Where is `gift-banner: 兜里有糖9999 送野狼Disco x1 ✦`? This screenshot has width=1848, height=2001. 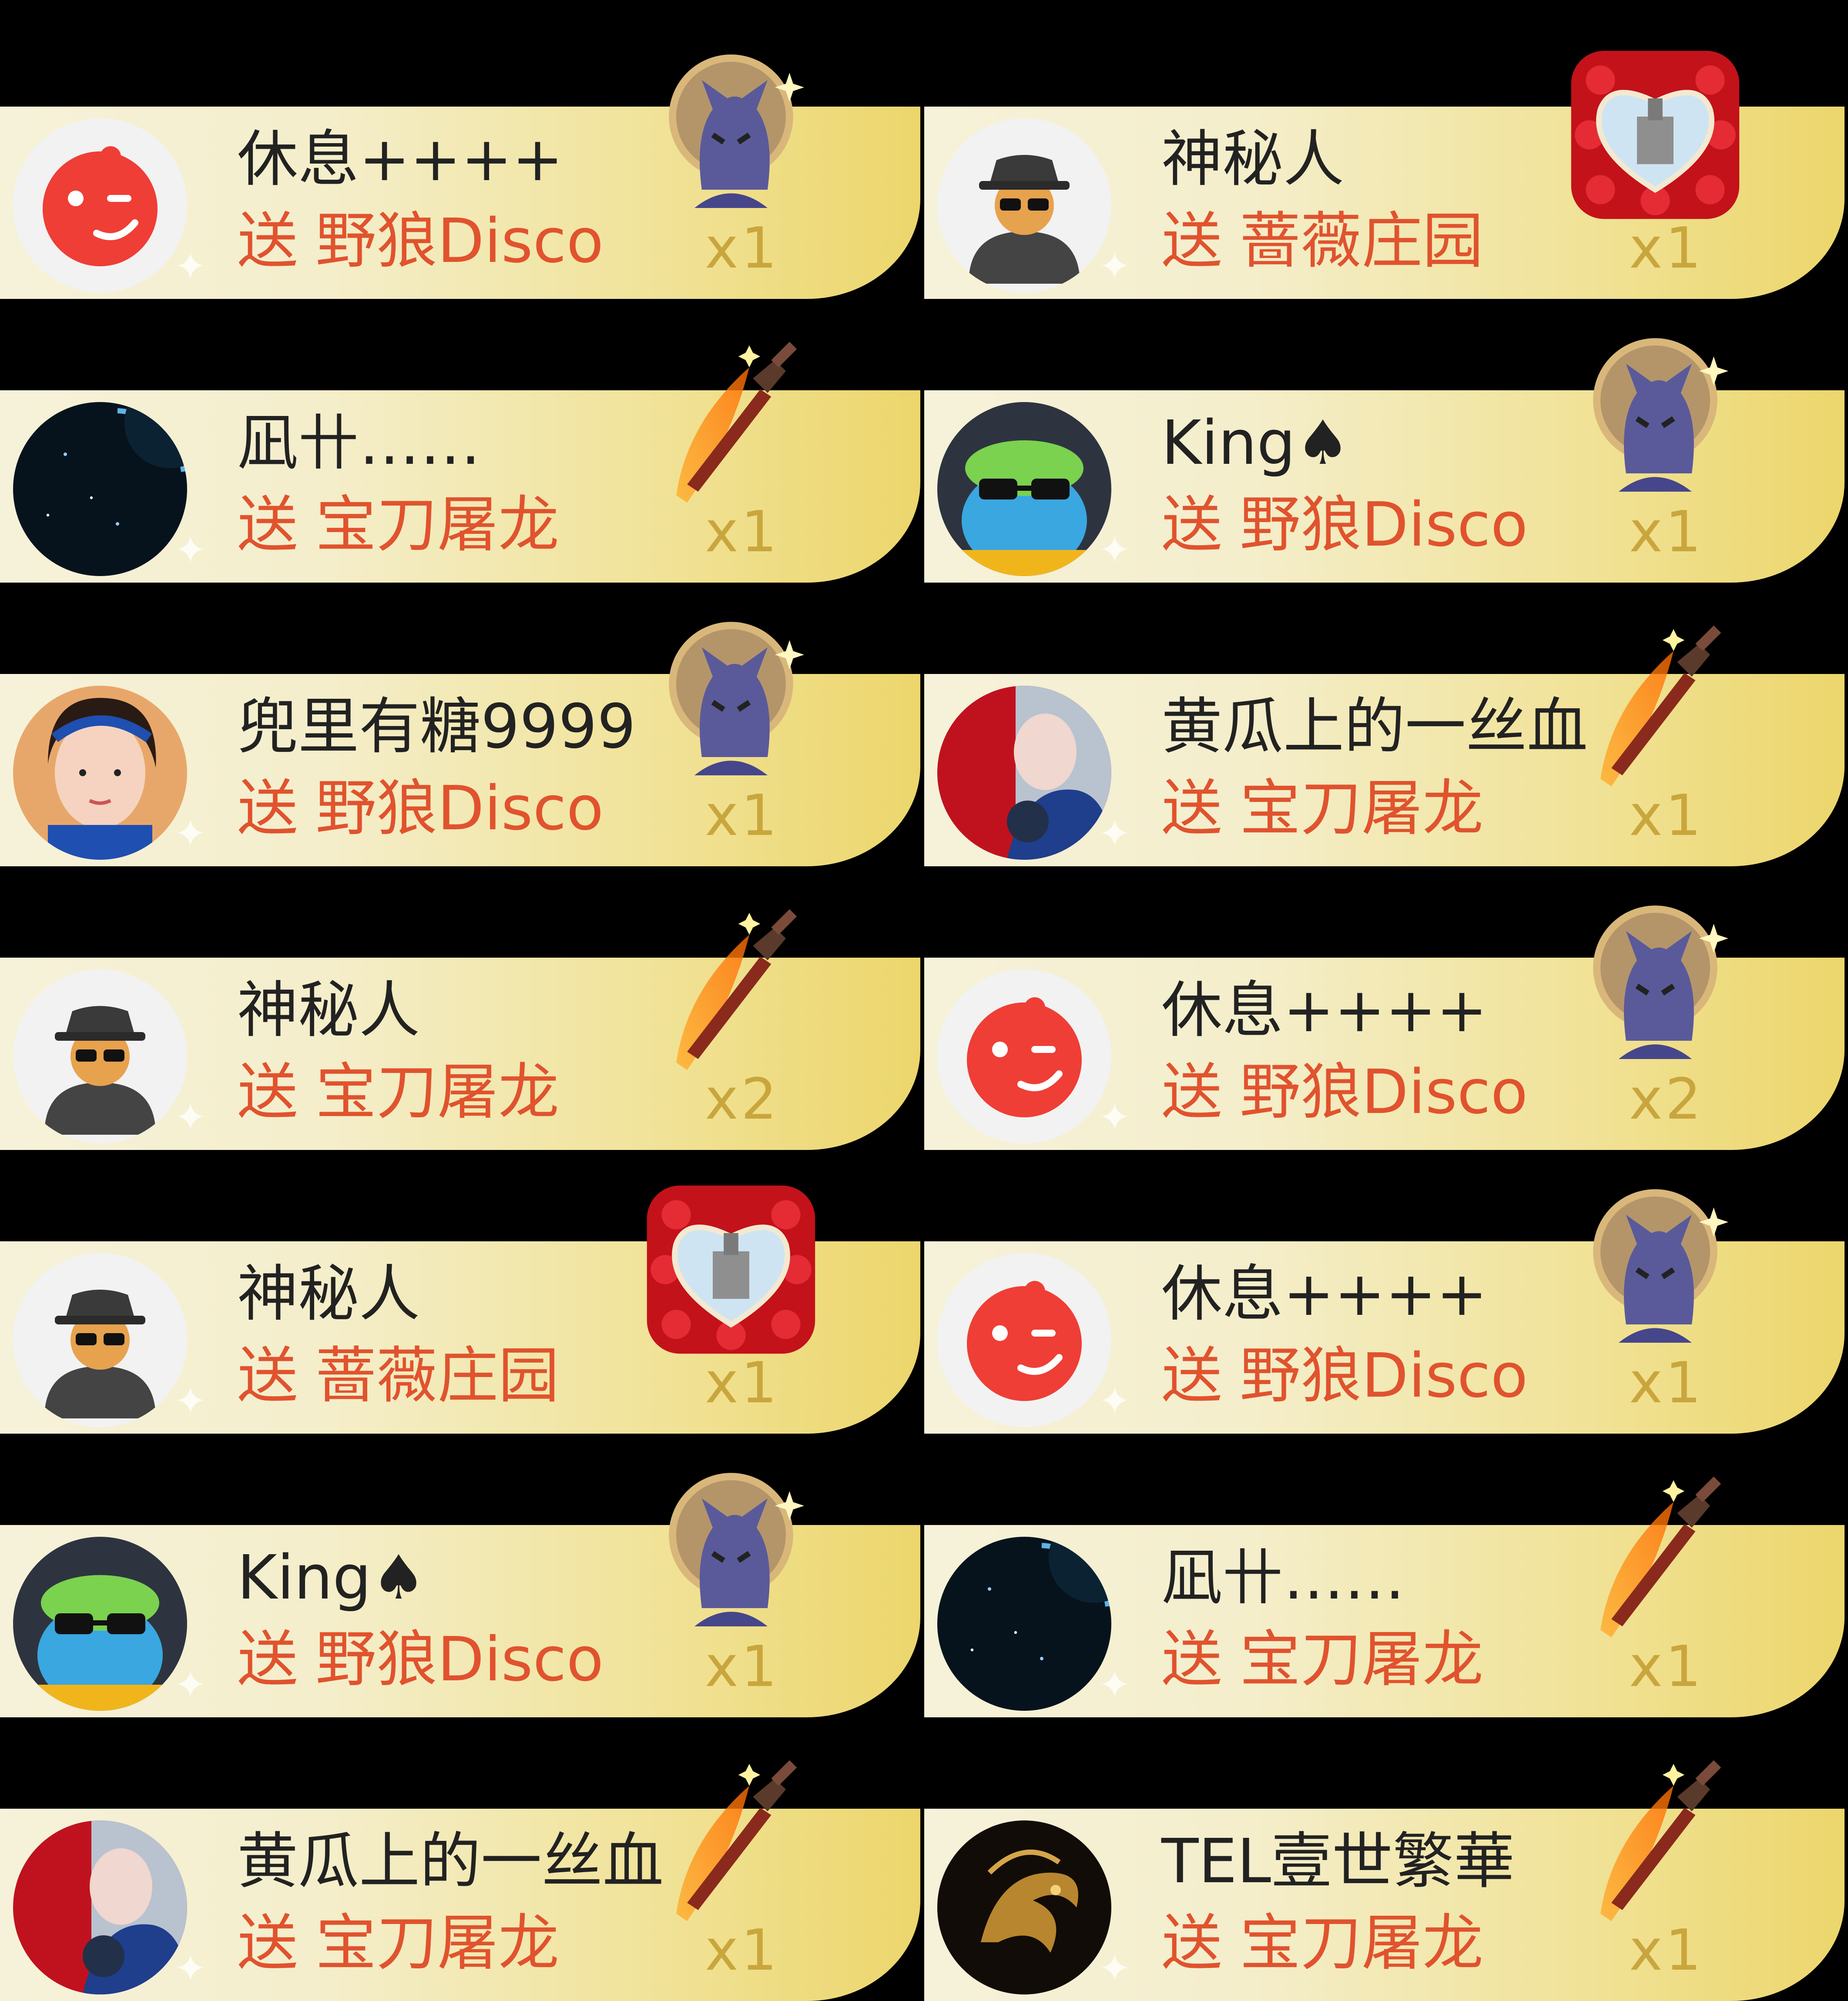
gift-banner: 兜里有糖9999 送野狼Disco x1 ✦ is located at coordinates (462, 716).